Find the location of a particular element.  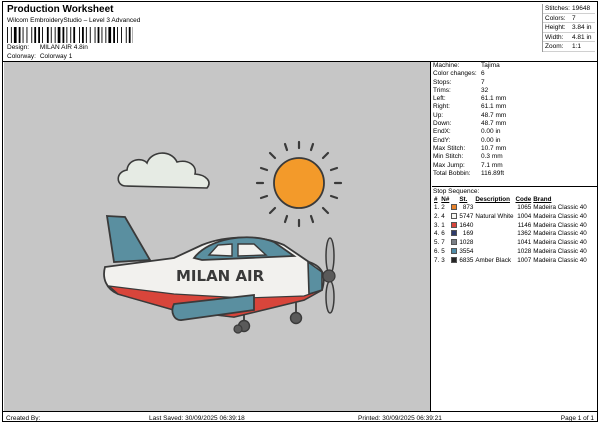

table-row: 5. 7 1028 1041 Madeira Classic 40 is located at coordinates (510, 243).